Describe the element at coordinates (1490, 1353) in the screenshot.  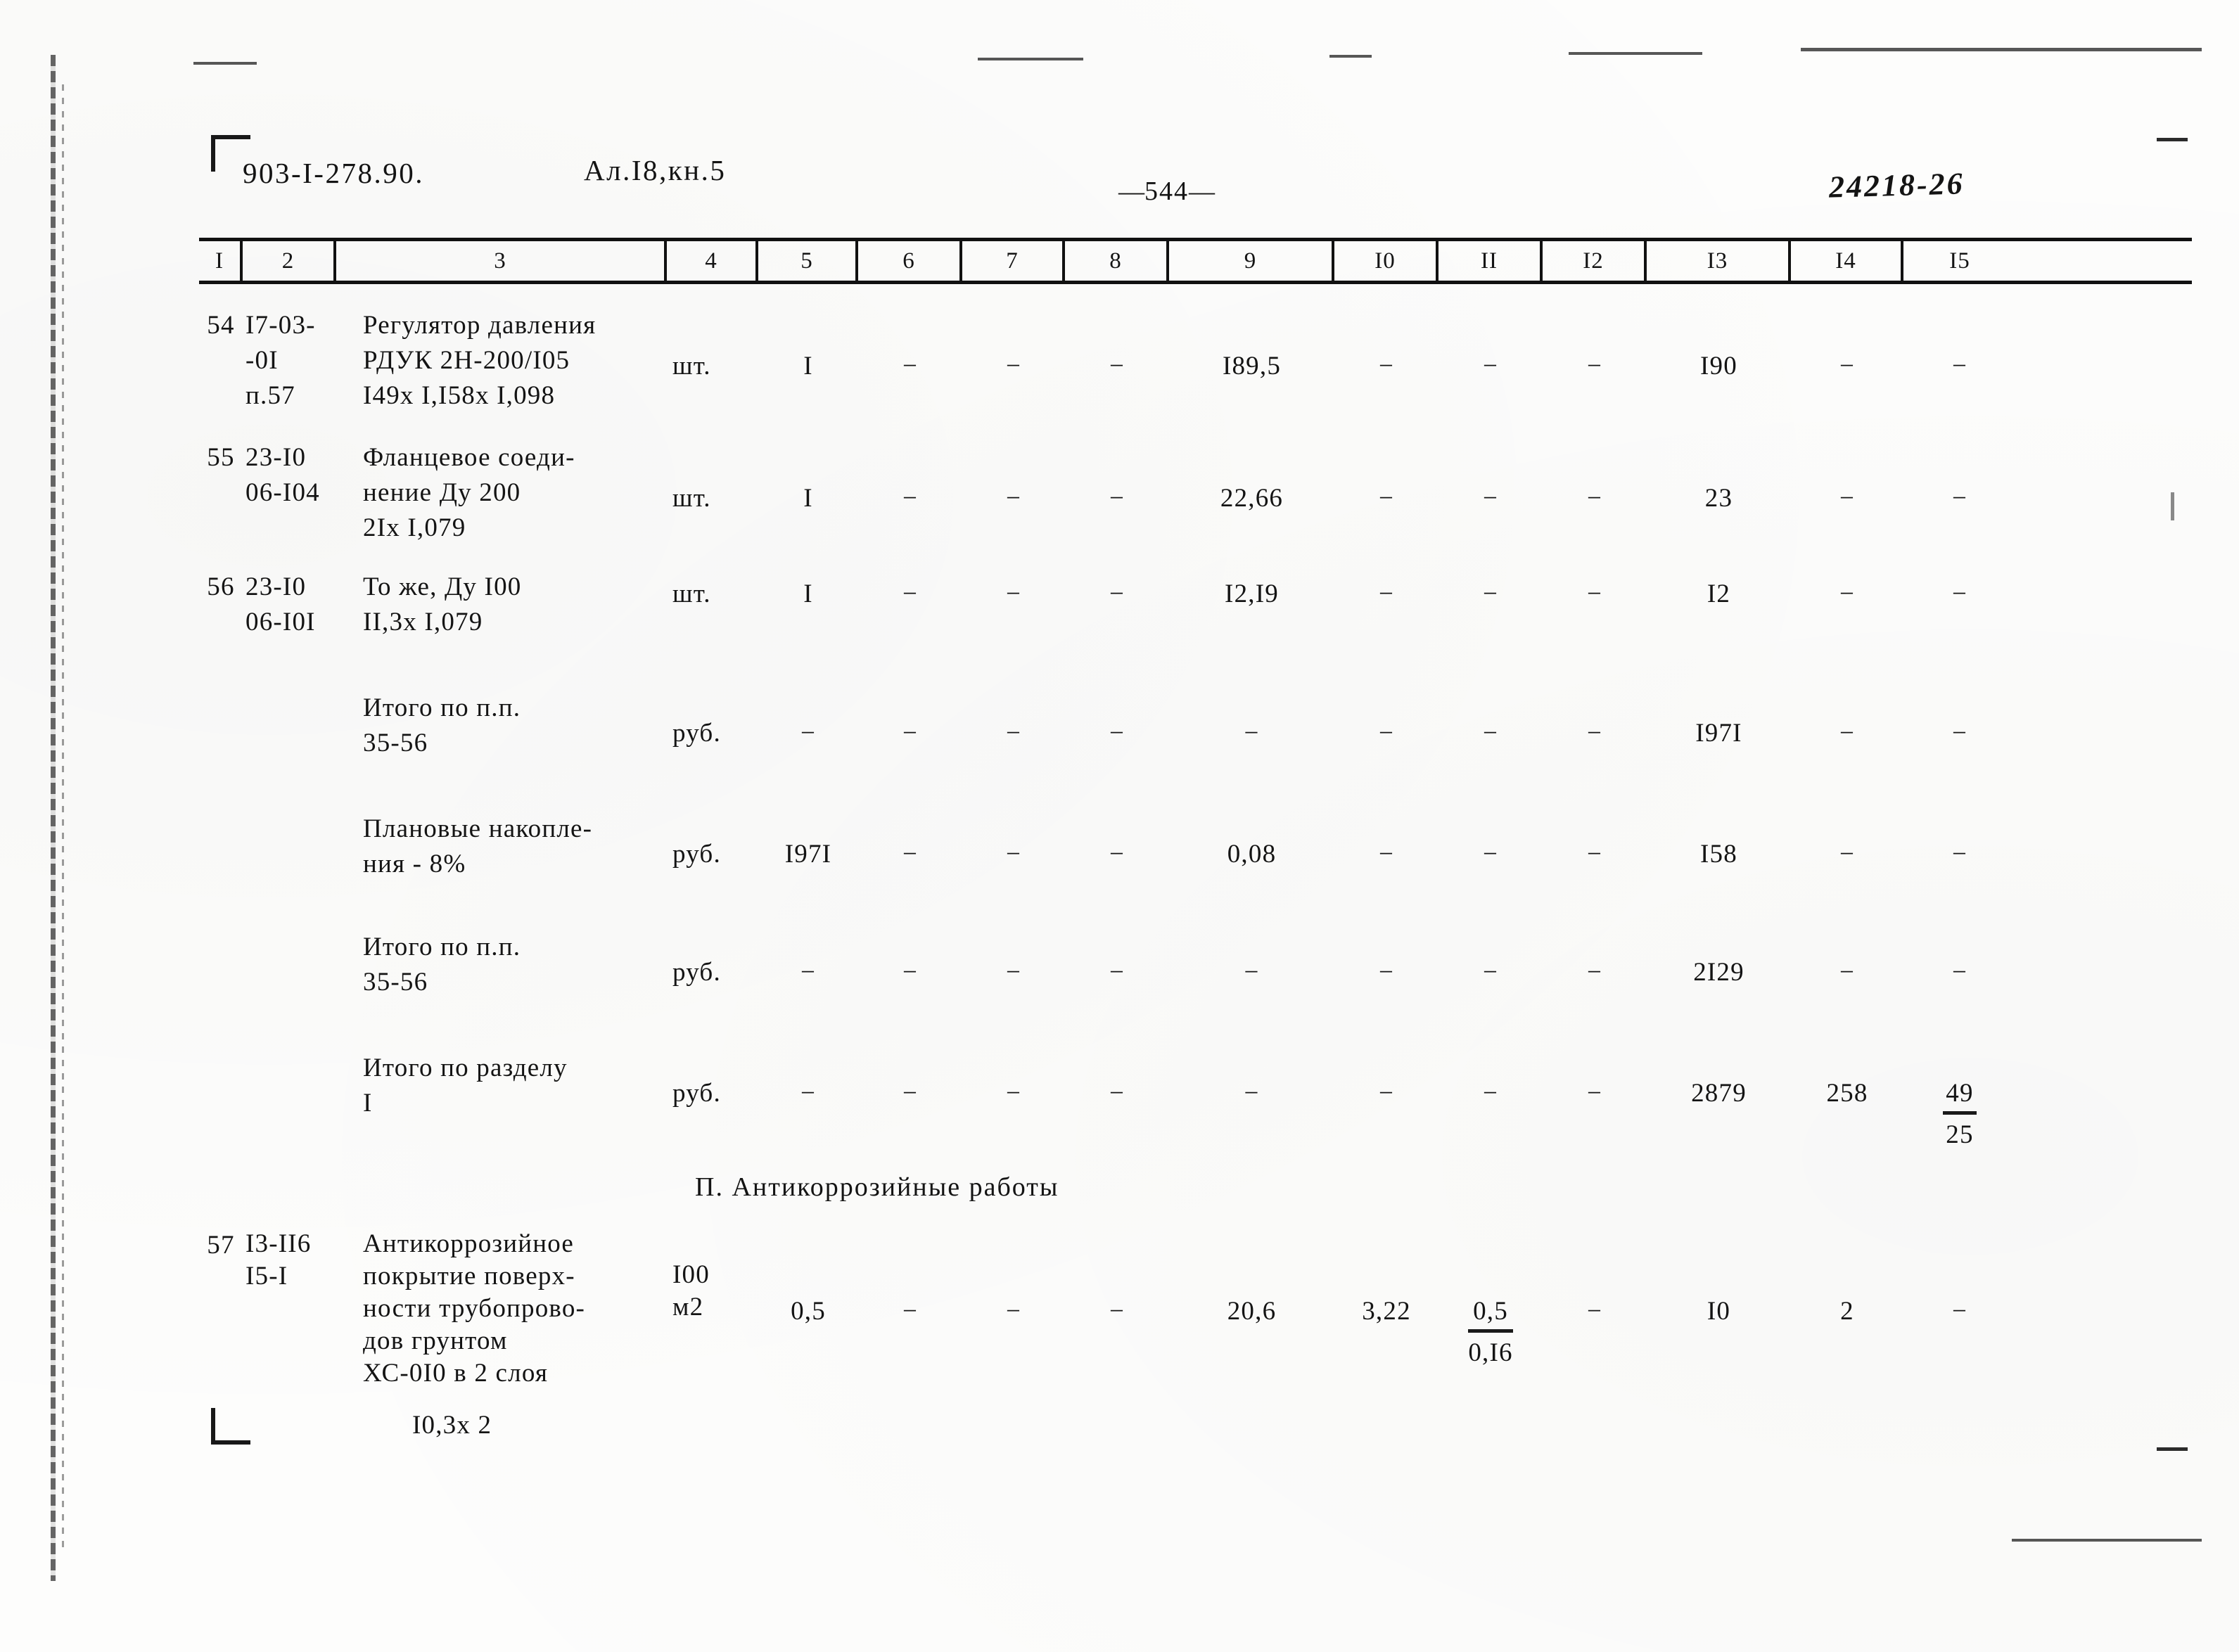
I see `fraction-denominator: 0,I6` at that location.